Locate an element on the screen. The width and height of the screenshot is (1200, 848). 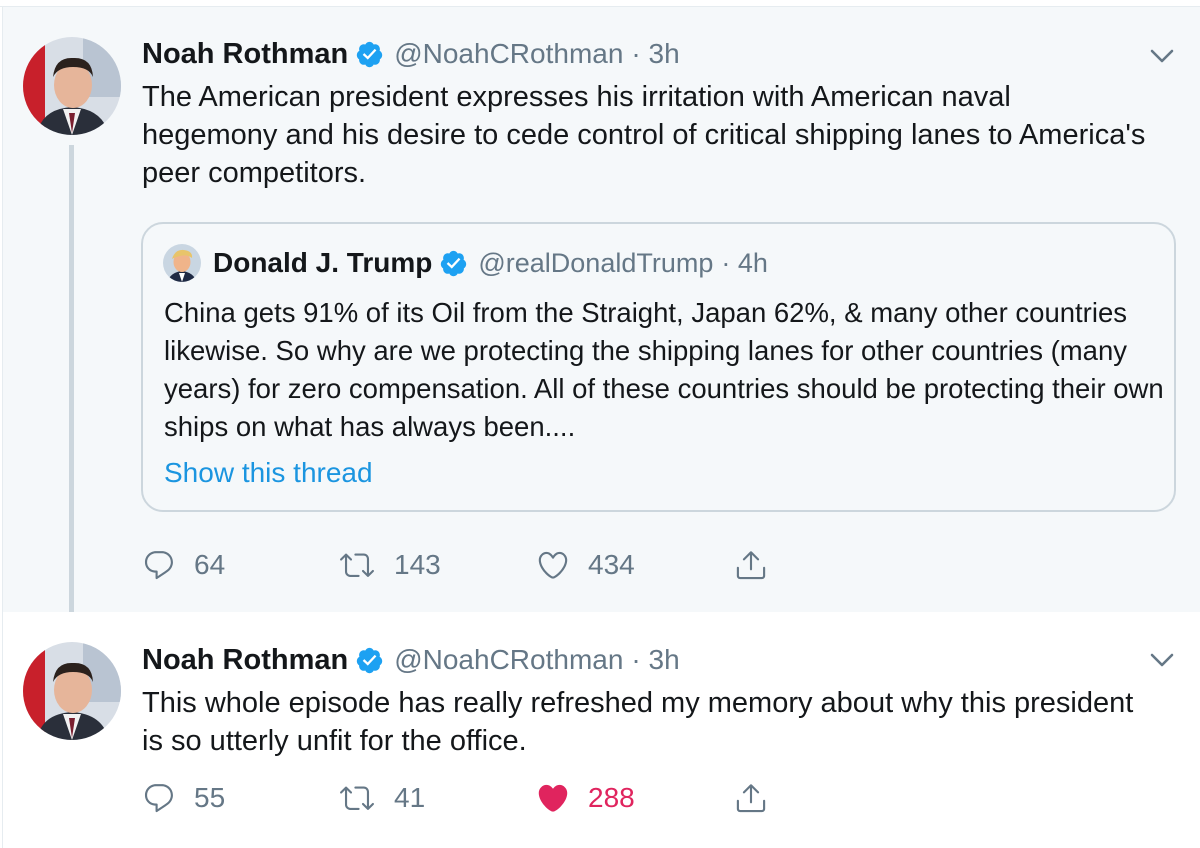
quoted-author-name: Donald J. Trump is located at coordinates (323, 262).